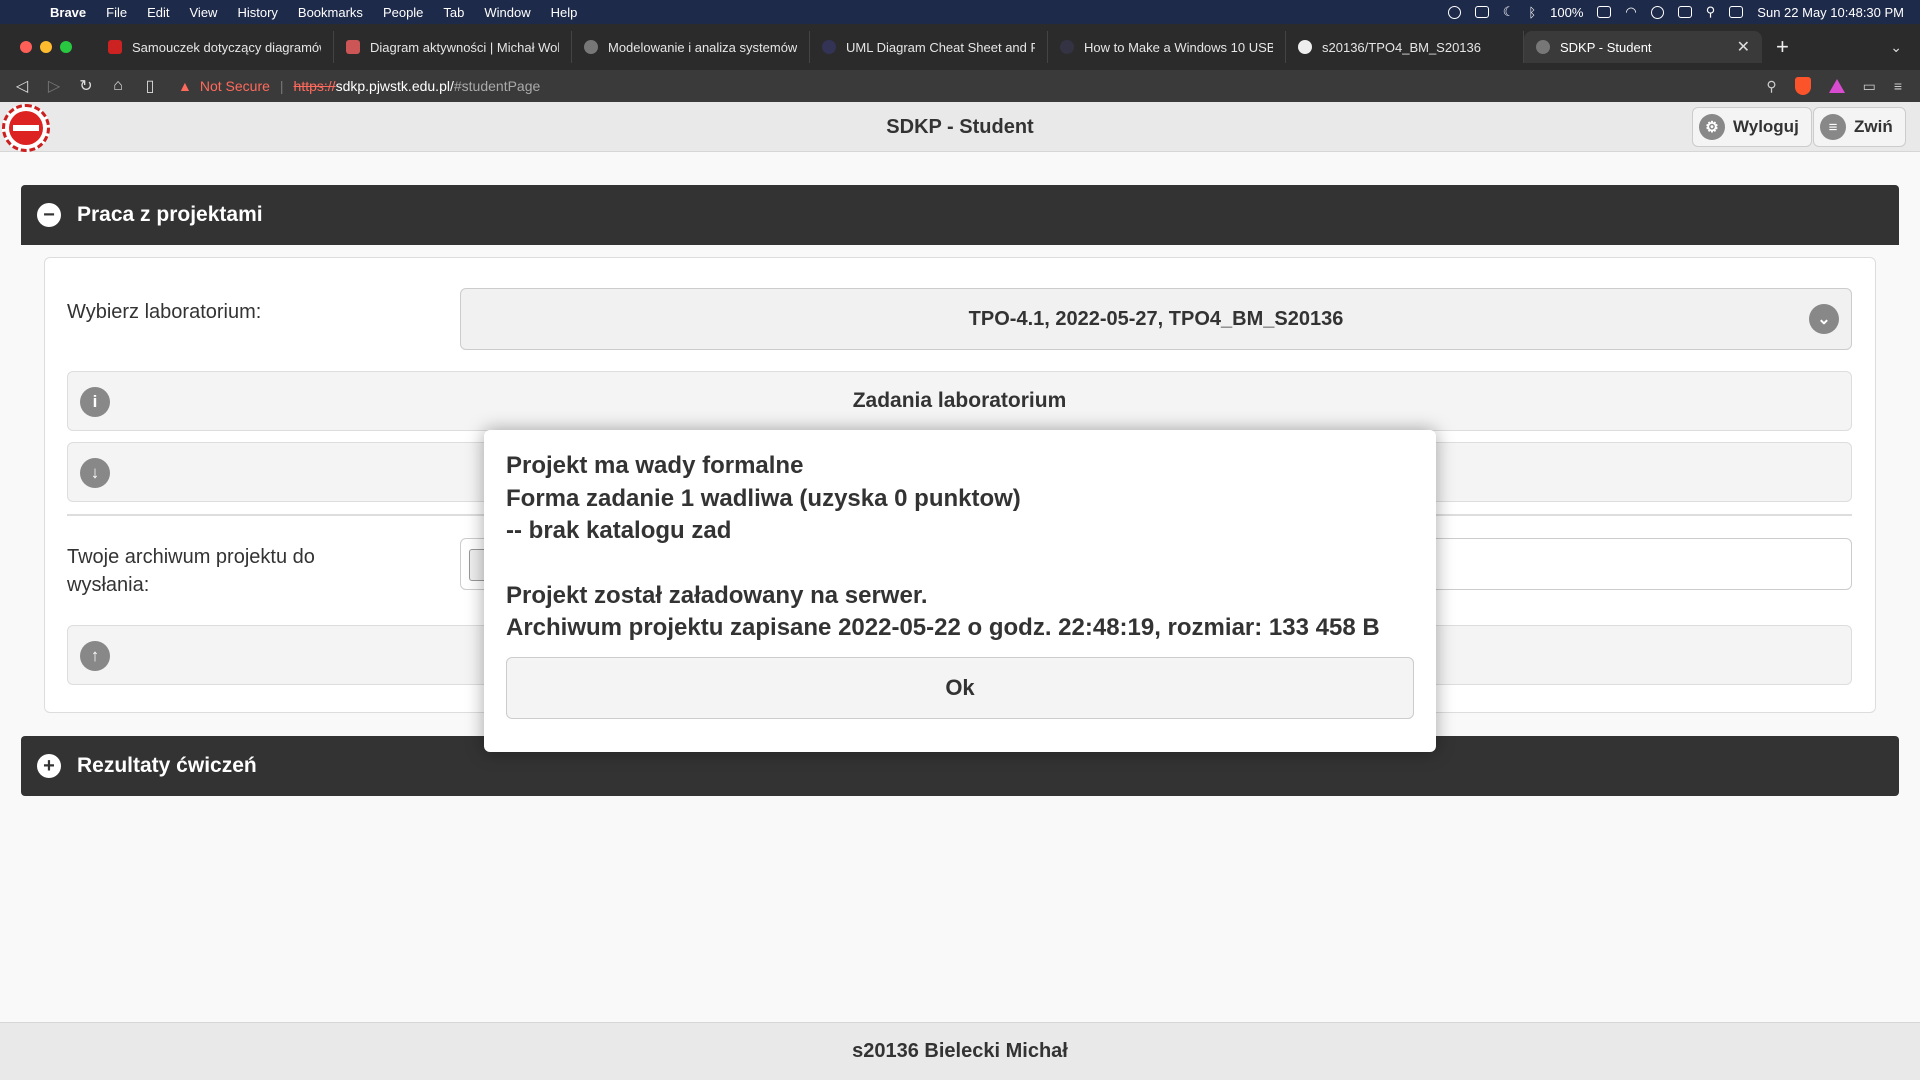  I want to click on collapse-button: ≡ Zwiń, so click(1859, 127).